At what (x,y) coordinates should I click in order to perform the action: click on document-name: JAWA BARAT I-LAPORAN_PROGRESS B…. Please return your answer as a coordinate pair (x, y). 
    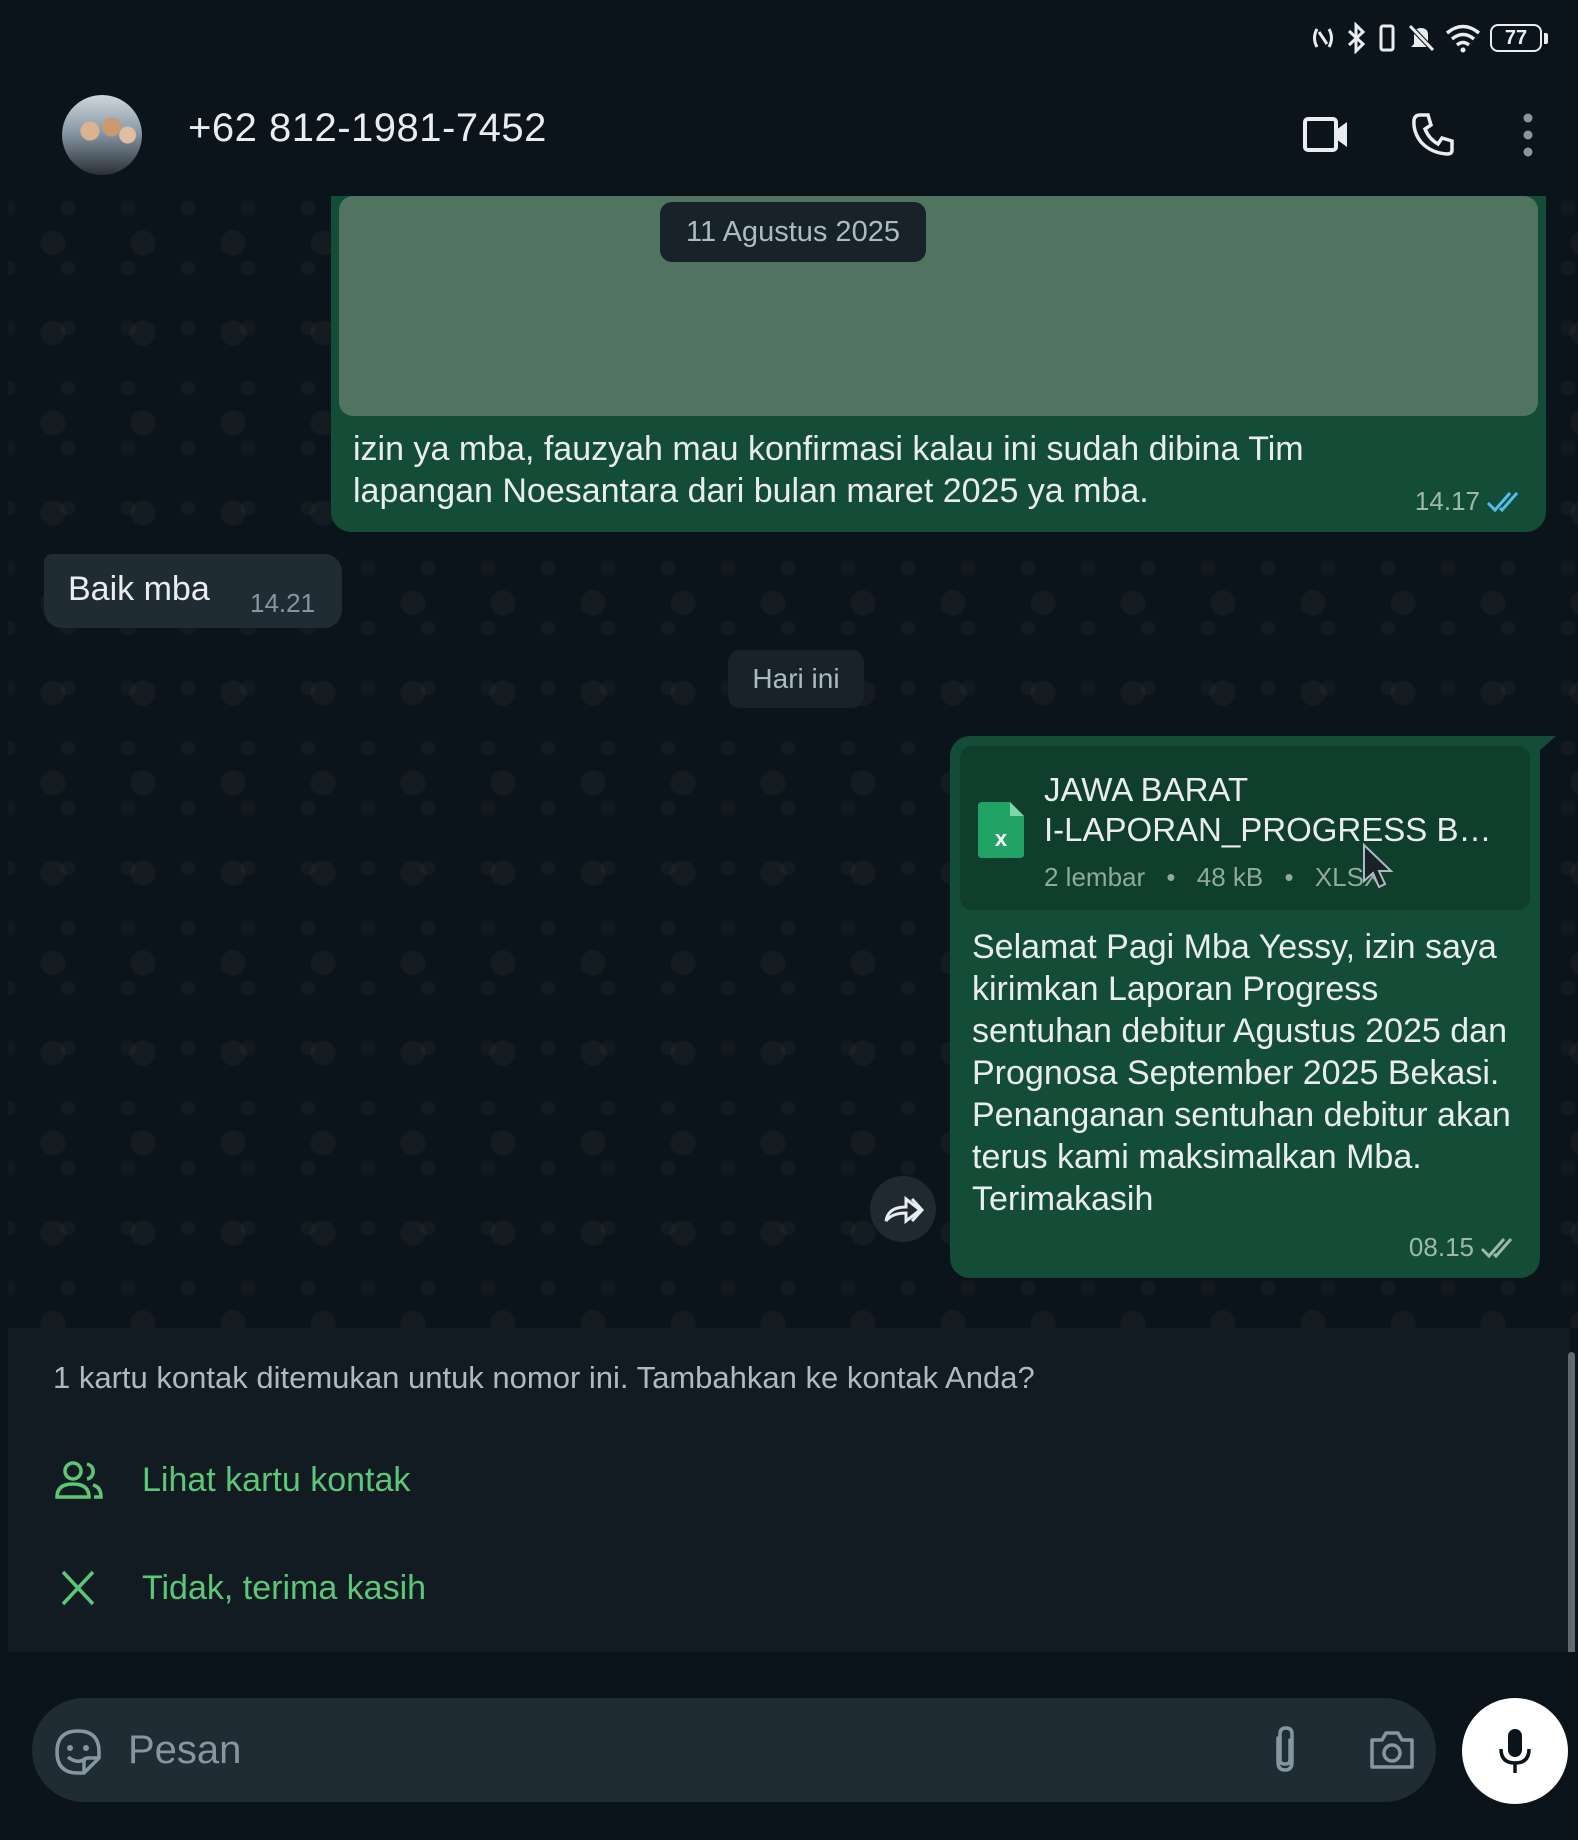
    Looking at the image, I should click on (1267, 810).